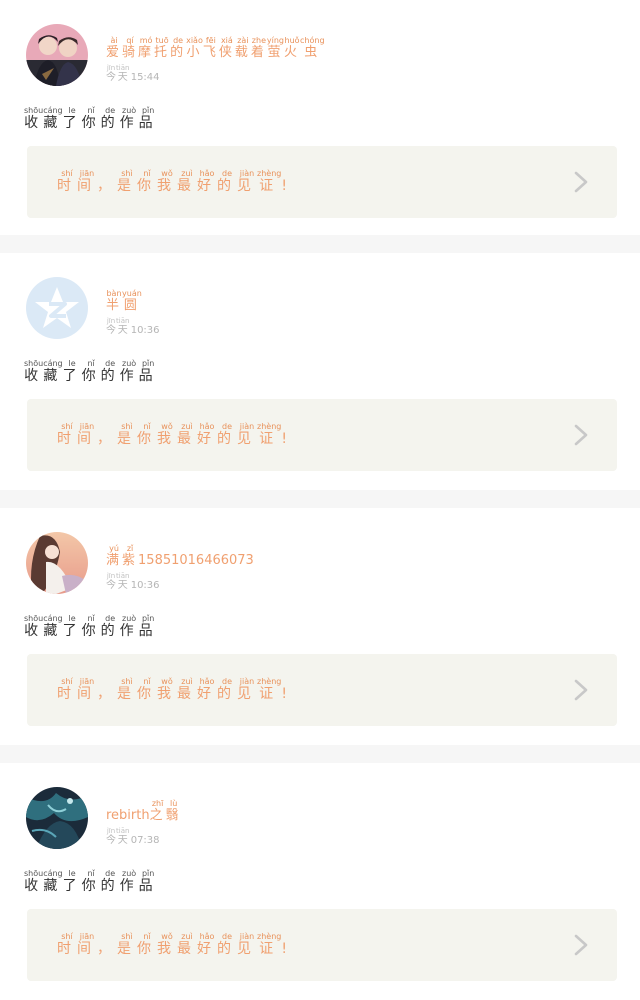 The width and height of the screenshot is (640, 1000). I want to click on card-header: 满yú紫zǐ15851016466073 今jīn天tiān10:36, so click(320, 554).